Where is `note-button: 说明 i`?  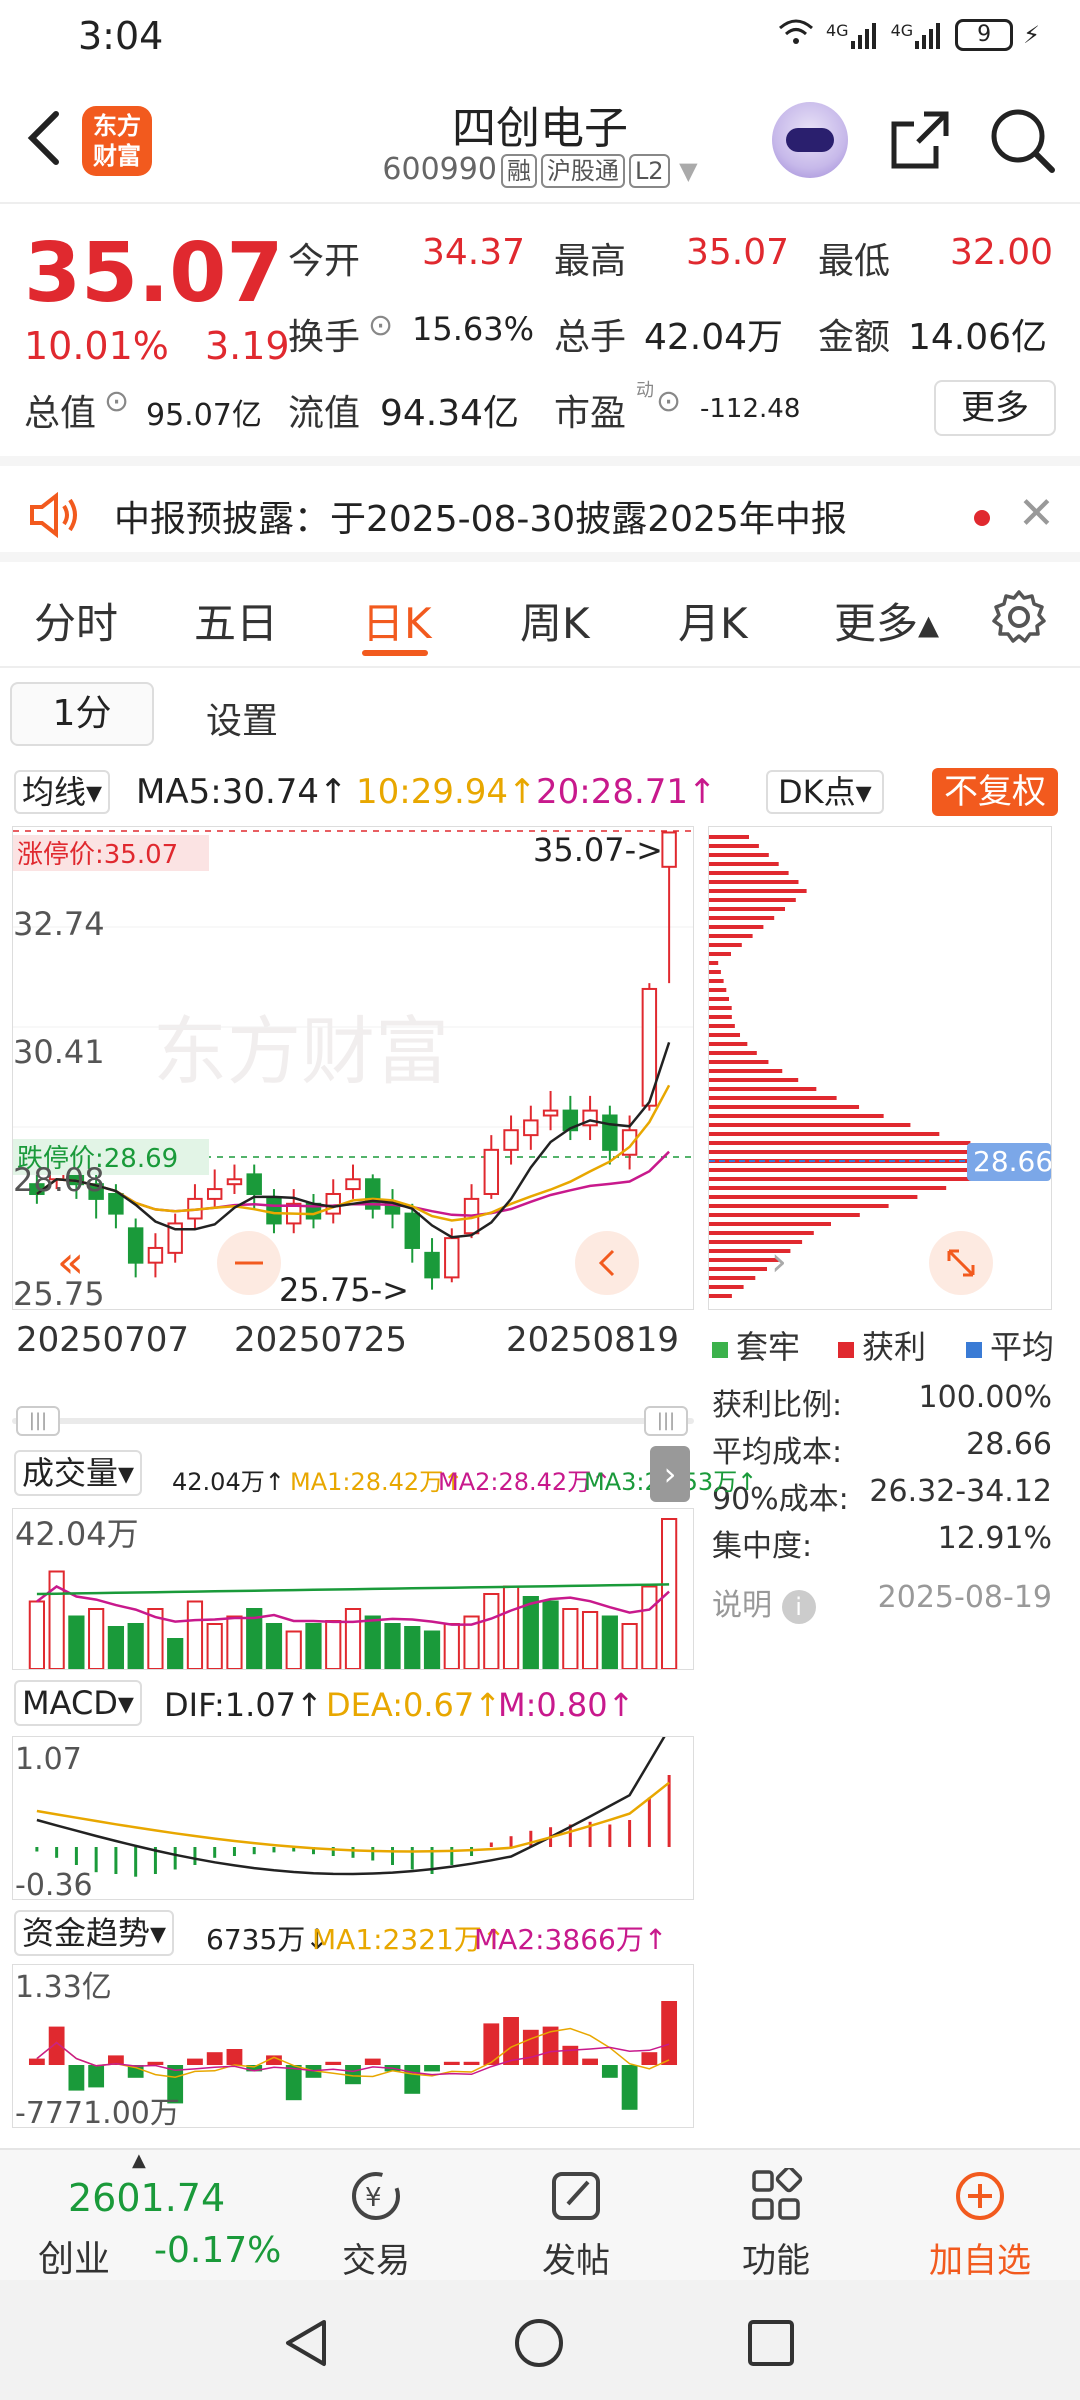 note-button: 说明 i is located at coordinates (764, 1603).